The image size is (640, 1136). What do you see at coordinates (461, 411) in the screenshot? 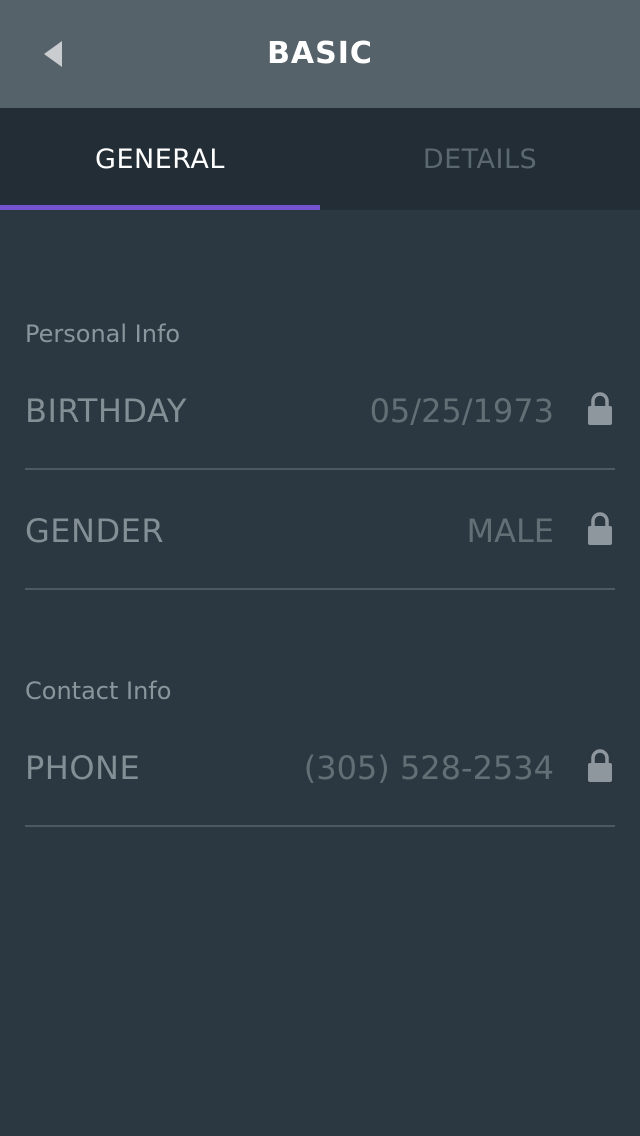
I see `birthday-value: 05/25/1973` at bounding box center [461, 411].